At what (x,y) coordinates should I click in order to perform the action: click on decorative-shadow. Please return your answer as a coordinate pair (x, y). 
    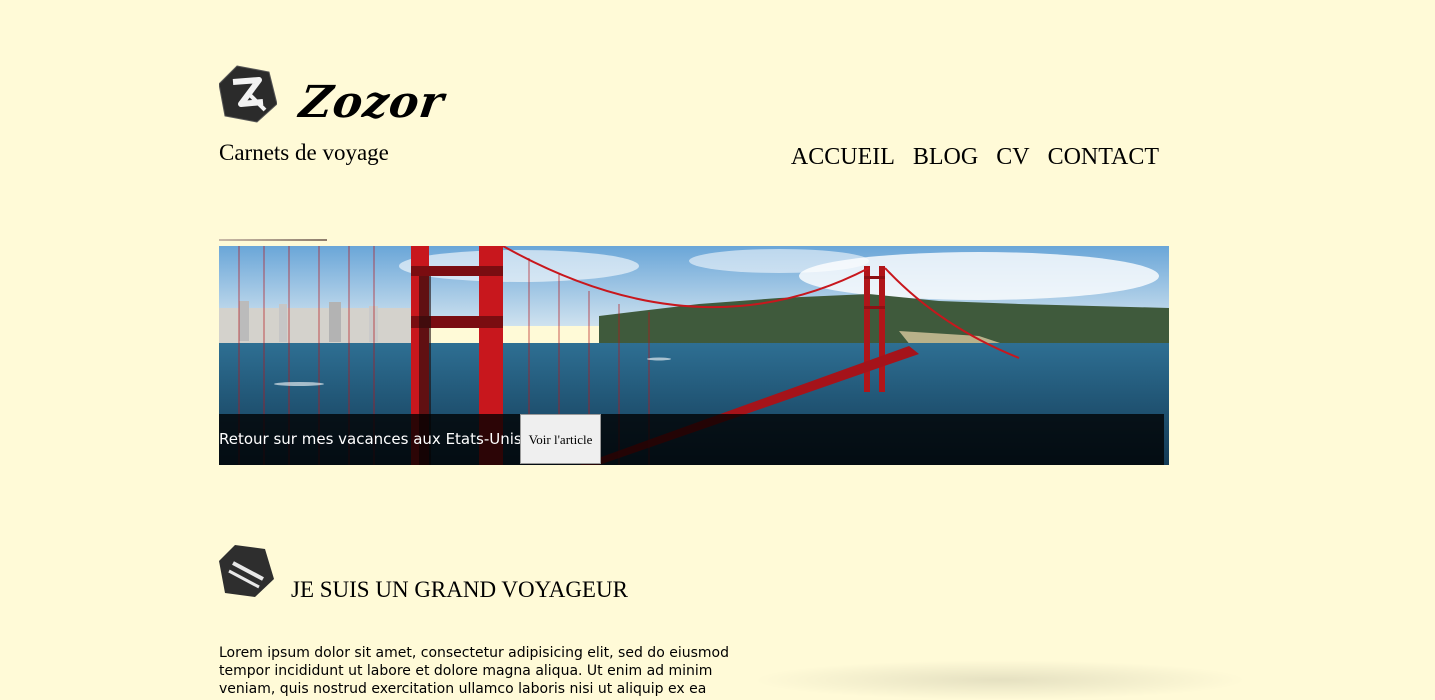
    Looking at the image, I should click on (1000, 680).